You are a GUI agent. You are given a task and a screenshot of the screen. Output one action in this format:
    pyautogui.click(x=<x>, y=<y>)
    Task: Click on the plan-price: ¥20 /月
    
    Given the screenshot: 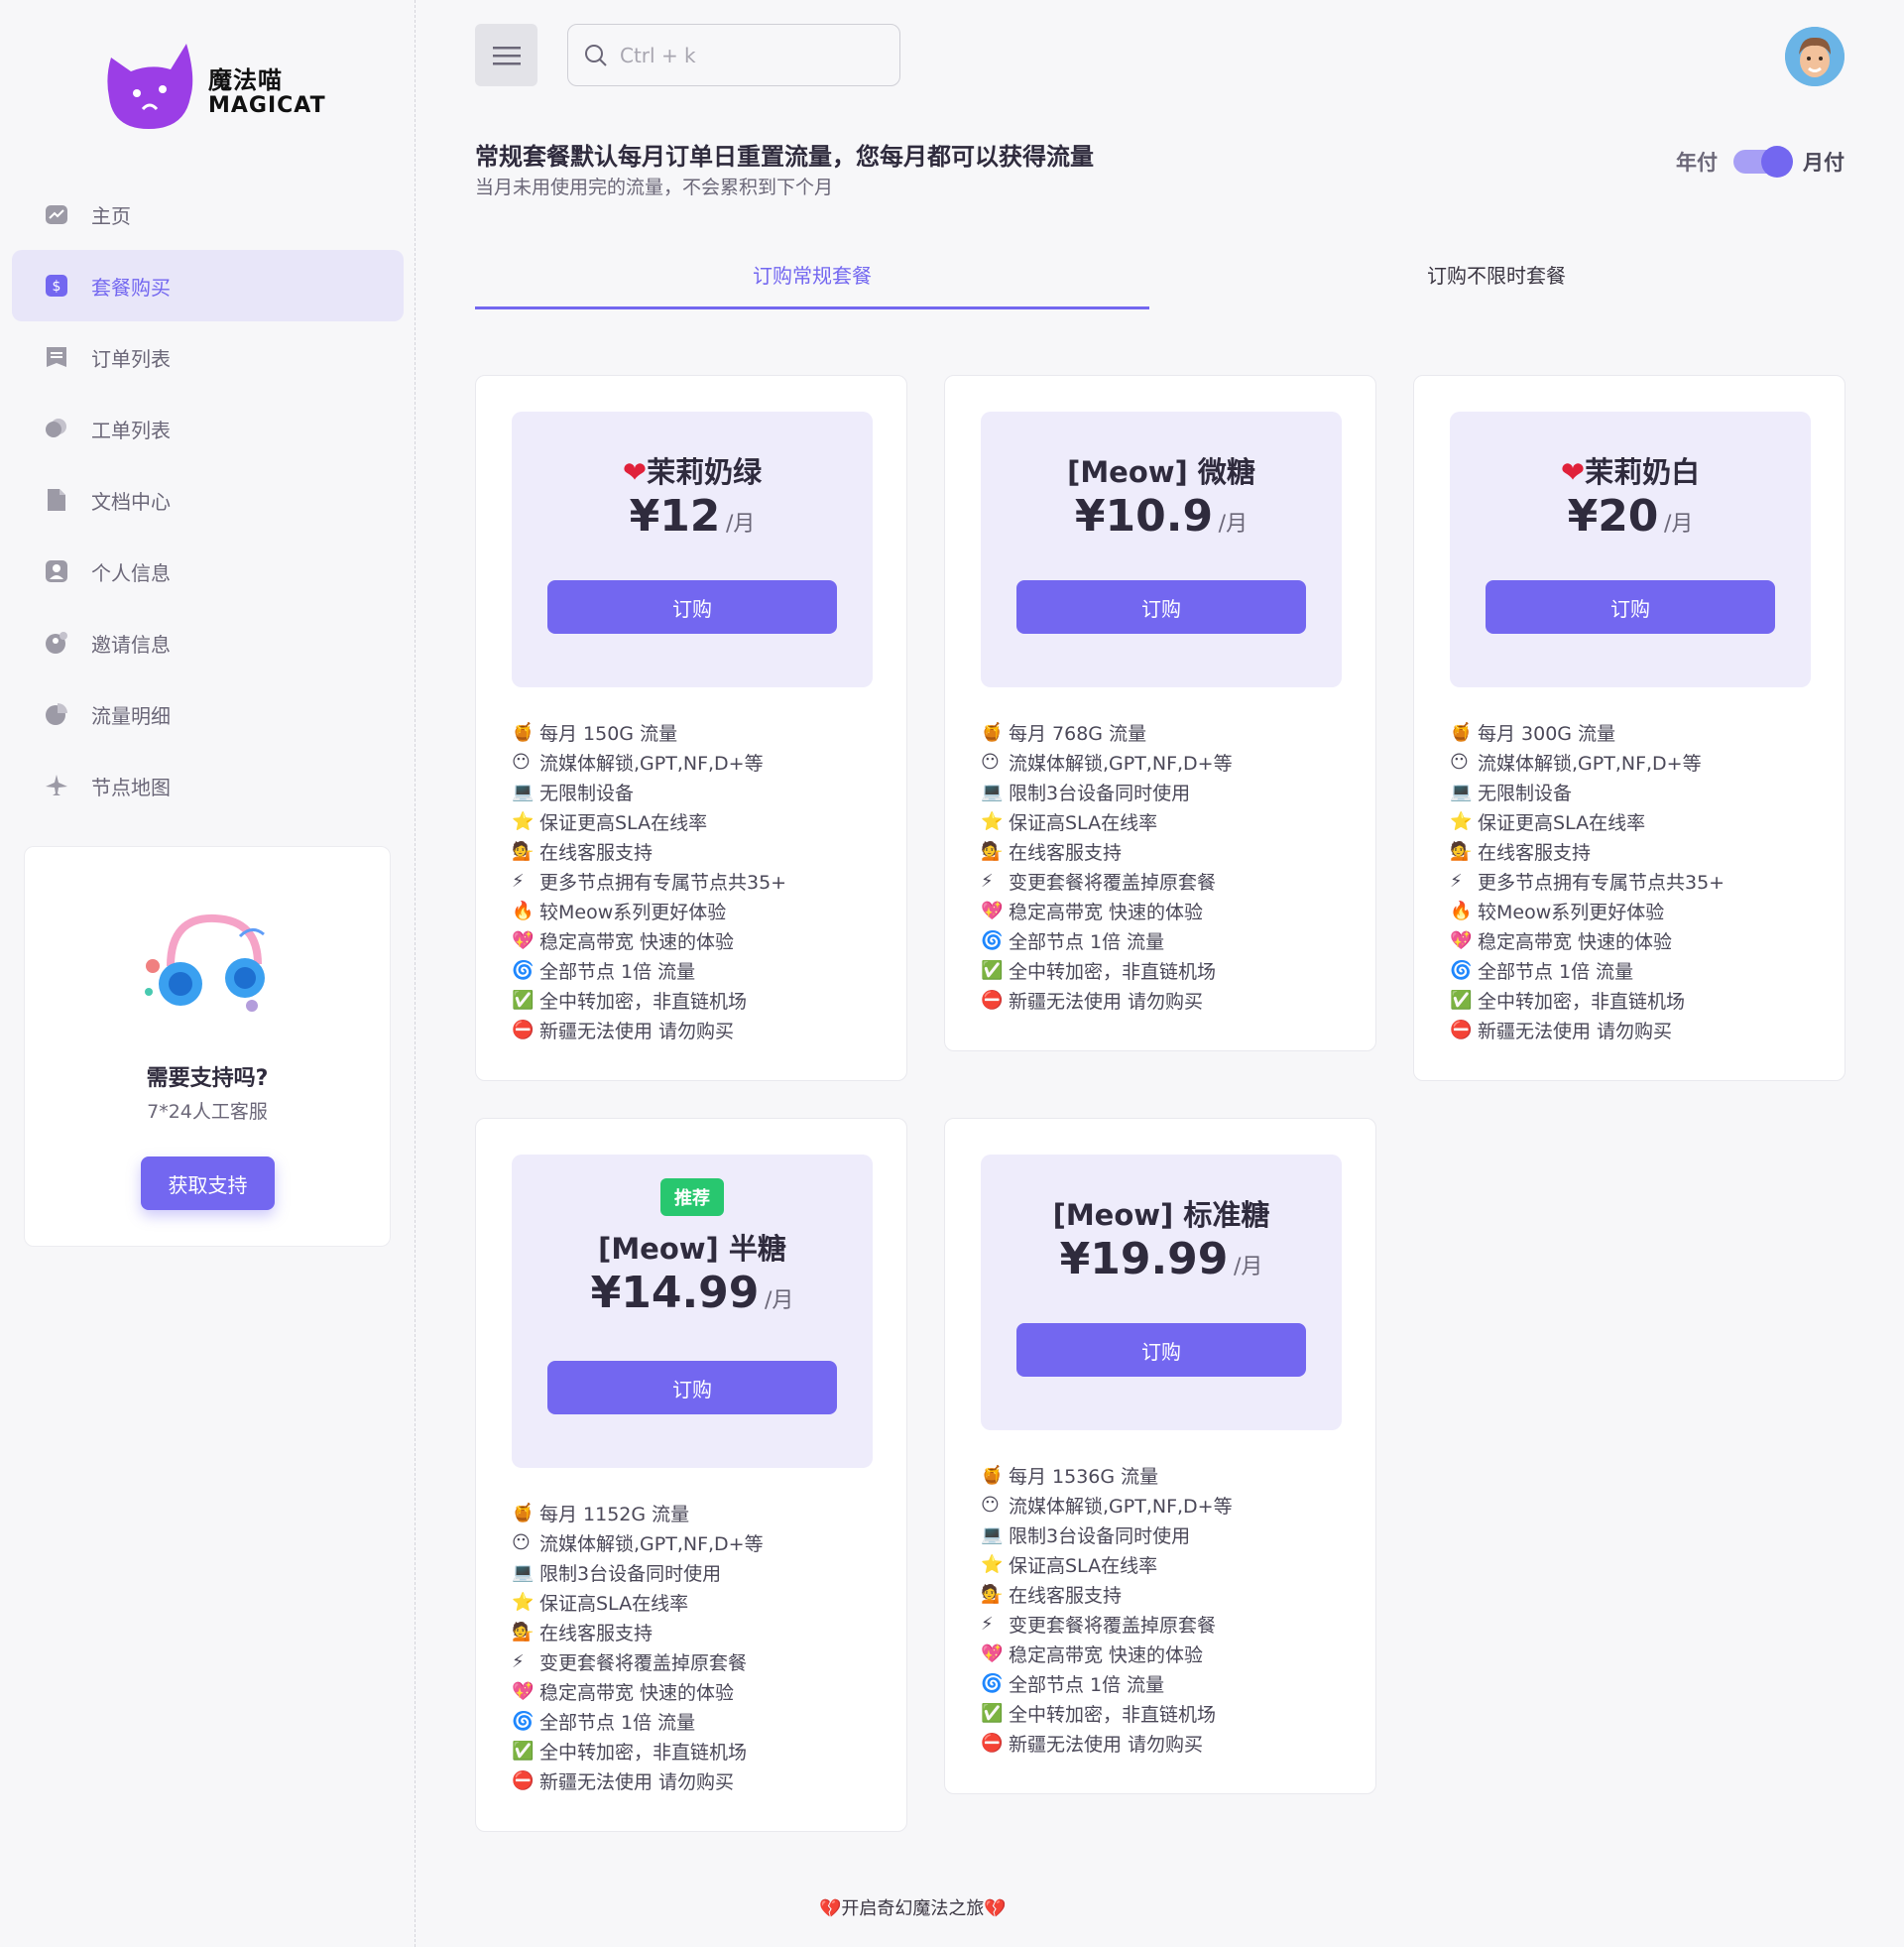 What is the action you would take?
    pyautogui.click(x=1630, y=516)
    